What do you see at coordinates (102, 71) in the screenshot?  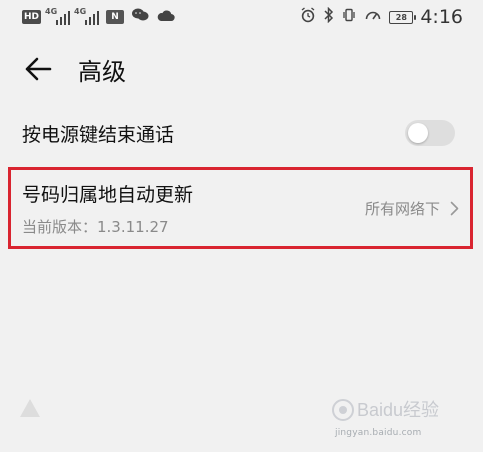 I see `page-title: 高级` at bounding box center [102, 71].